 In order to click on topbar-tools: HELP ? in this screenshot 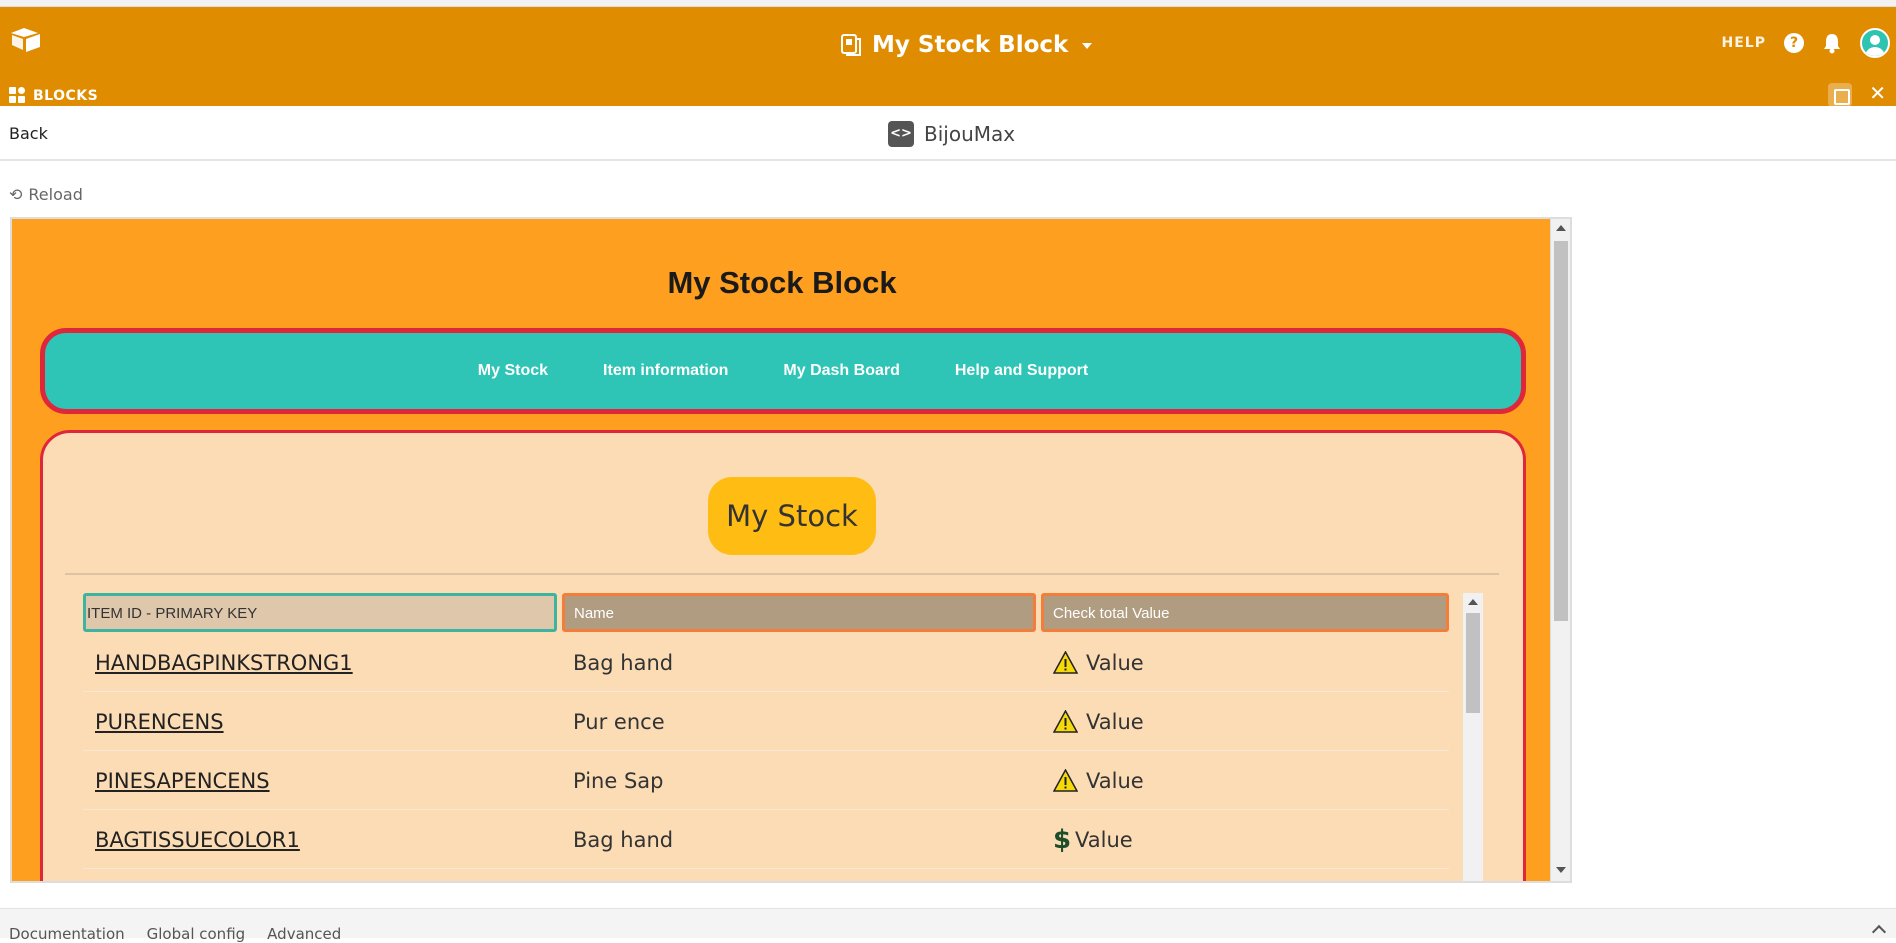, I will do `click(1809, 43)`.